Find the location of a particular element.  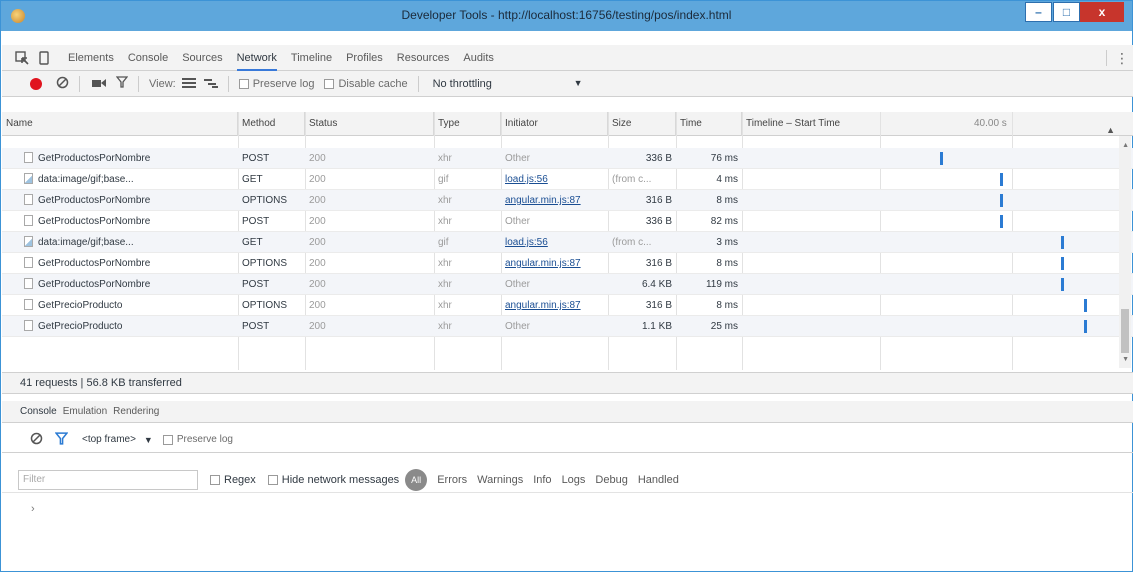

col-time: Time is located at coordinates (709, 124).